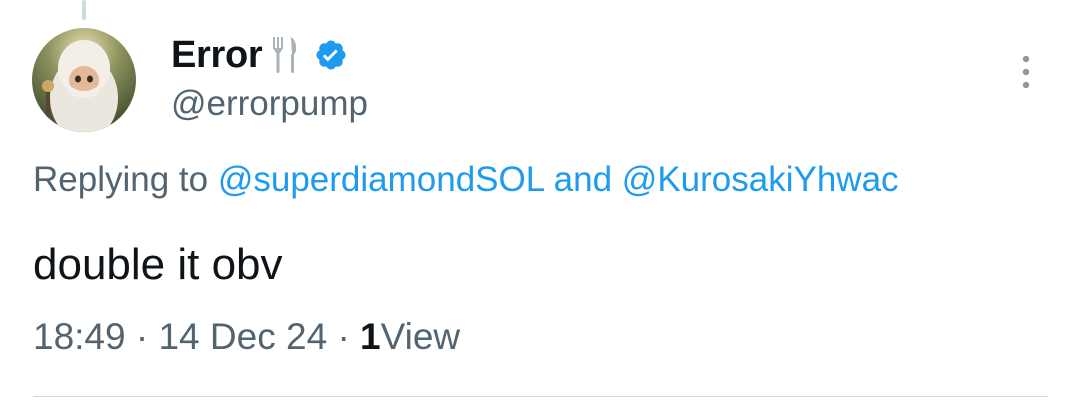 Image resolution: width=1080 pixels, height=412 pixels. Describe the element at coordinates (421, 336) in the screenshot. I see `views-label: View` at that location.